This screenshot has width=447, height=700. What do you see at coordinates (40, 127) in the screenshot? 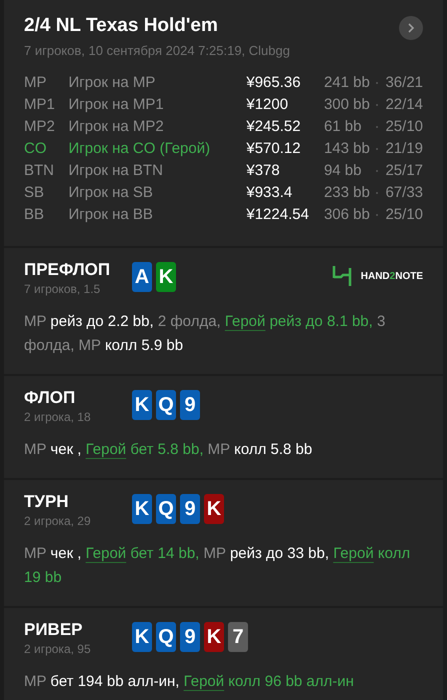
I see `position-label: MP2` at bounding box center [40, 127].